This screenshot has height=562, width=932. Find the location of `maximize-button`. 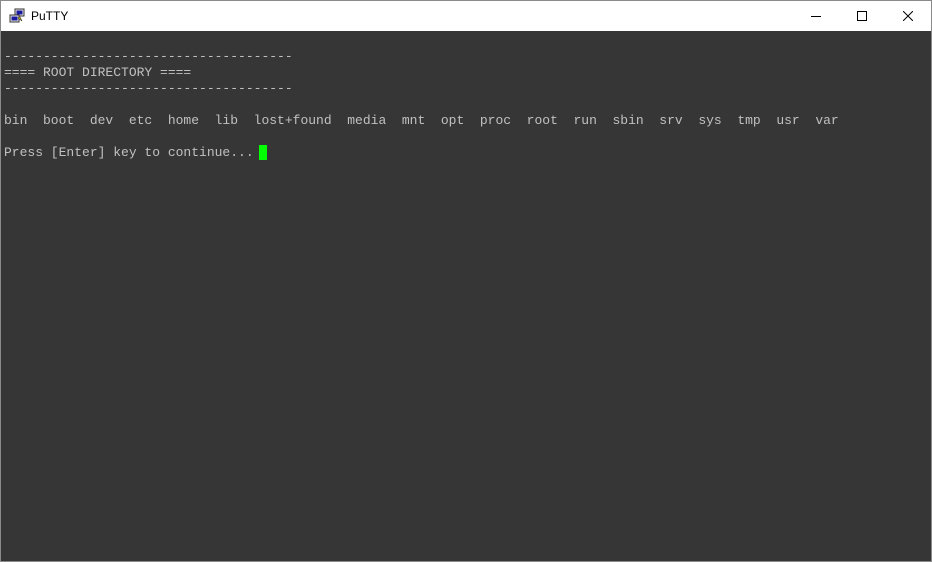

maximize-button is located at coordinates (862, 16).